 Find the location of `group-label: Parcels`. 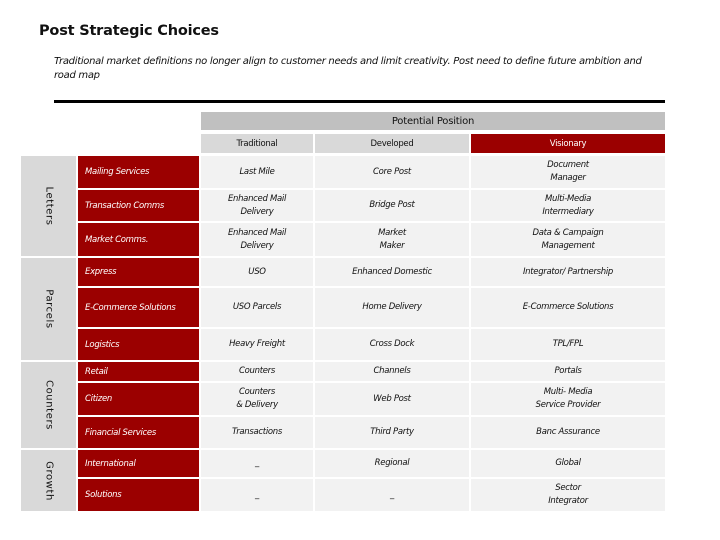

group-label: Parcels is located at coordinates (48, 309).